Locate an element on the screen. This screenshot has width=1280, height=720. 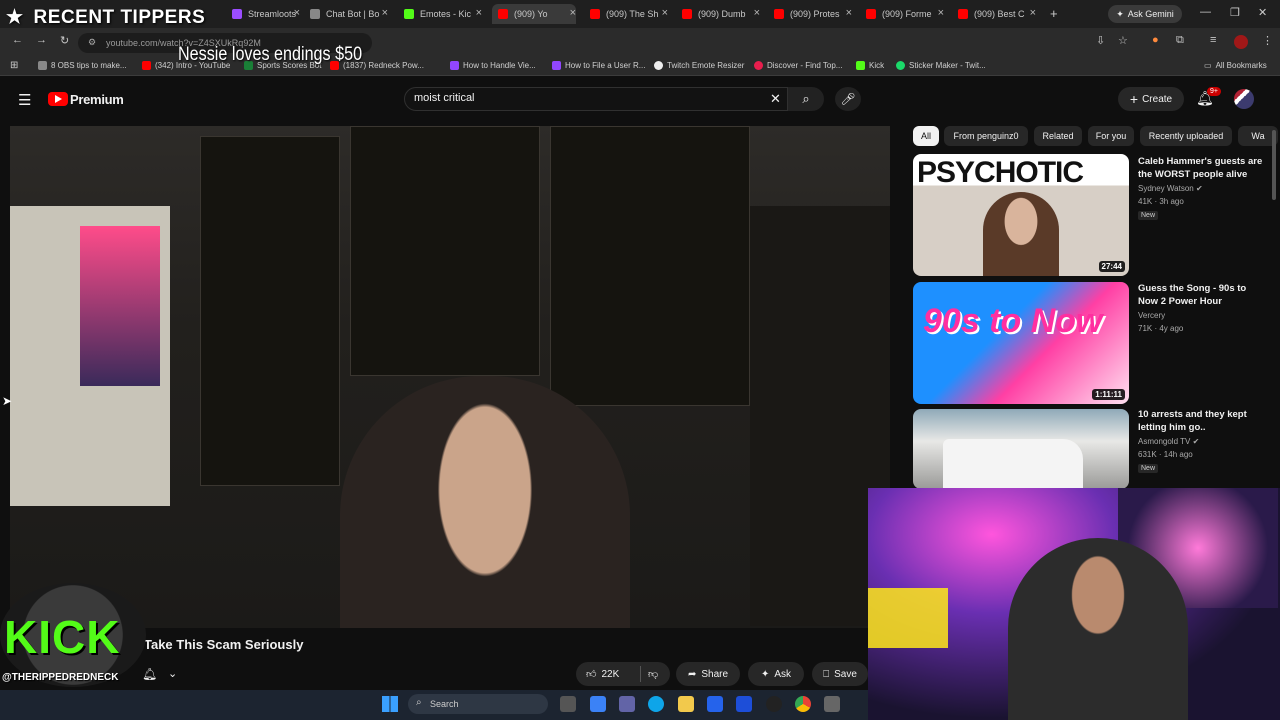
chip-all: All is located at coordinates (926, 136).